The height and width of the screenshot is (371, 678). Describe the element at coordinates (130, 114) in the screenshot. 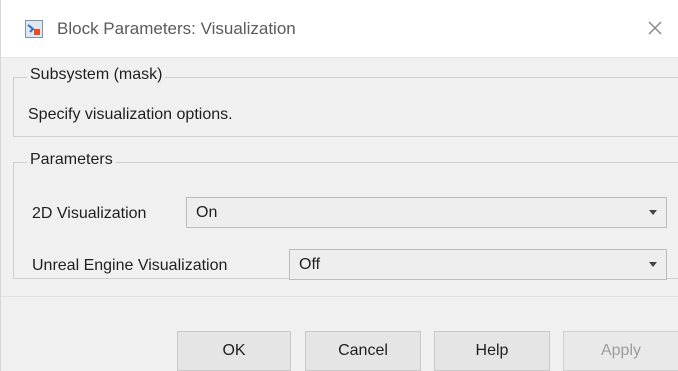

I see `mask-description: Specify visualization options.` at that location.